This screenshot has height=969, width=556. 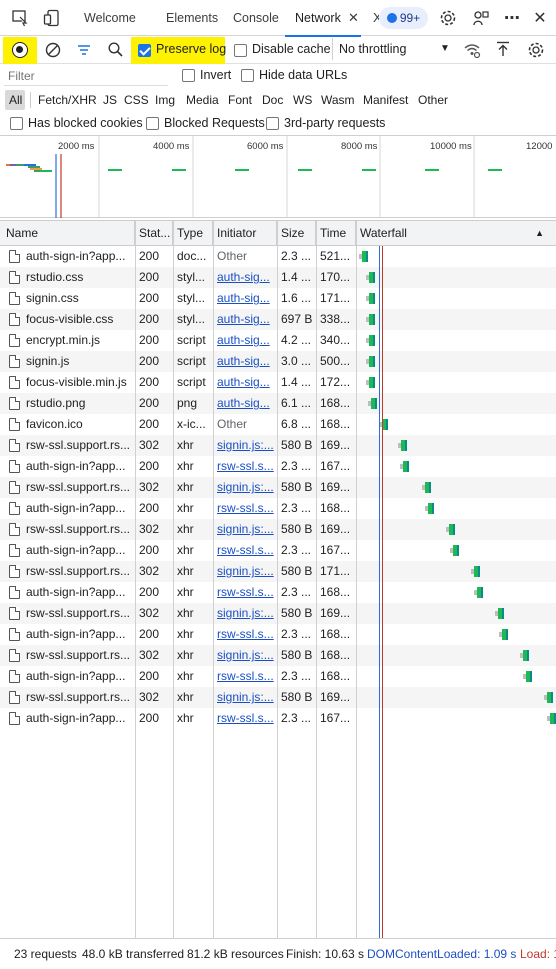 What do you see at coordinates (536, 51) in the screenshot?
I see `network-settings-button` at bounding box center [536, 51].